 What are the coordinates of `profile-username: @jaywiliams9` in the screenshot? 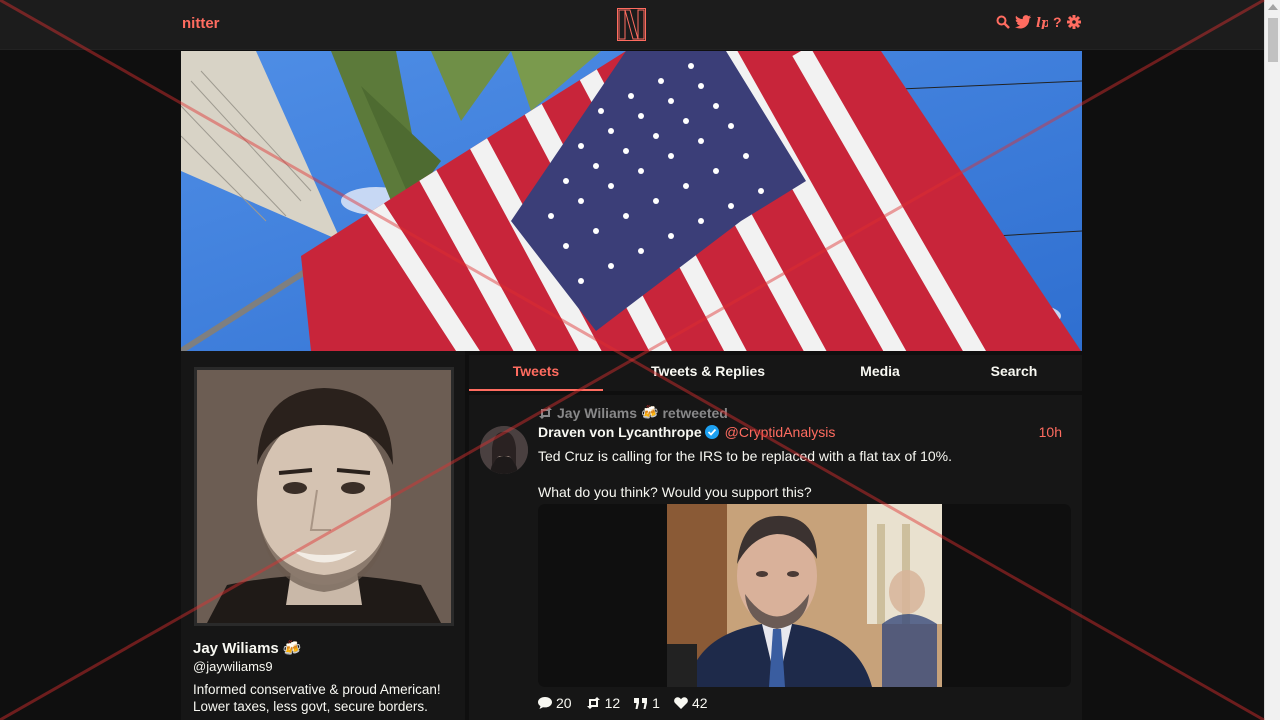 It's located at (233, 666).